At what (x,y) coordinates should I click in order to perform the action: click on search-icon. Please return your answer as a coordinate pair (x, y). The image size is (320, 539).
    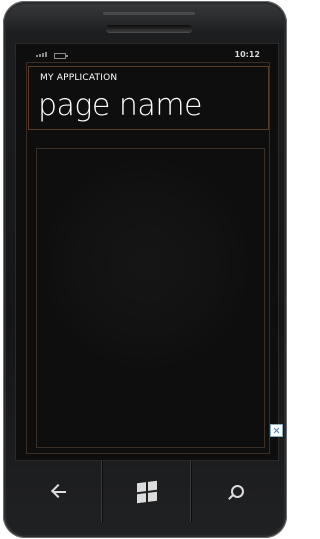
    Looking at the image, I should click on (235, 492).